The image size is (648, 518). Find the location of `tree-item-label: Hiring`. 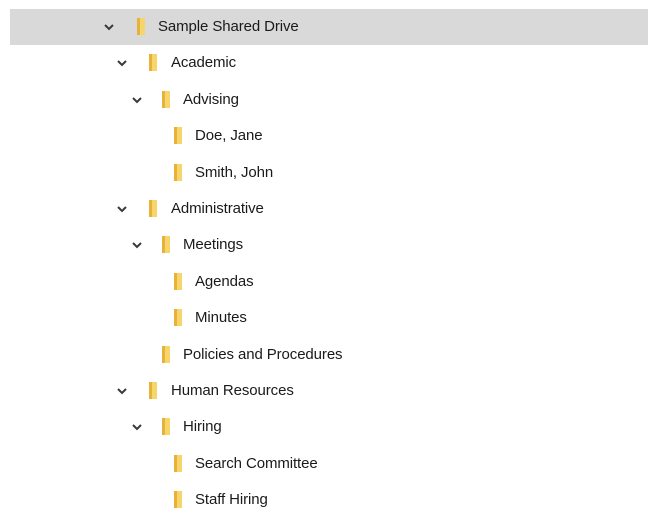

tree-item-label: Hiring is located at coordinates (202, 427).